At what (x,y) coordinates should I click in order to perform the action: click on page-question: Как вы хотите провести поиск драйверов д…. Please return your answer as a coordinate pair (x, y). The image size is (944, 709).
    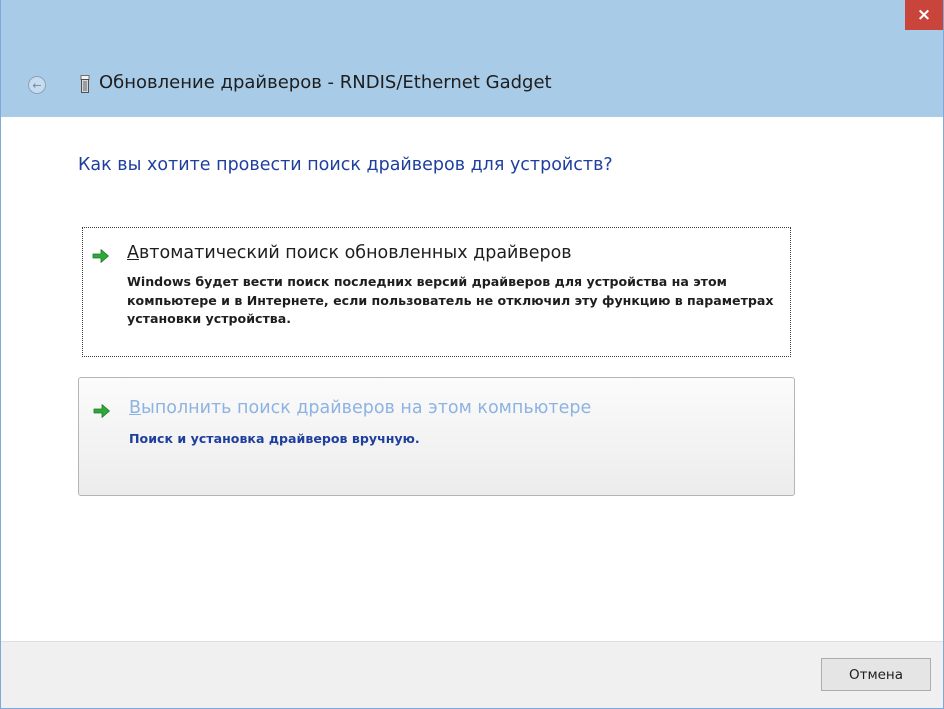
    Looking at the image, I should click on (345, 165).